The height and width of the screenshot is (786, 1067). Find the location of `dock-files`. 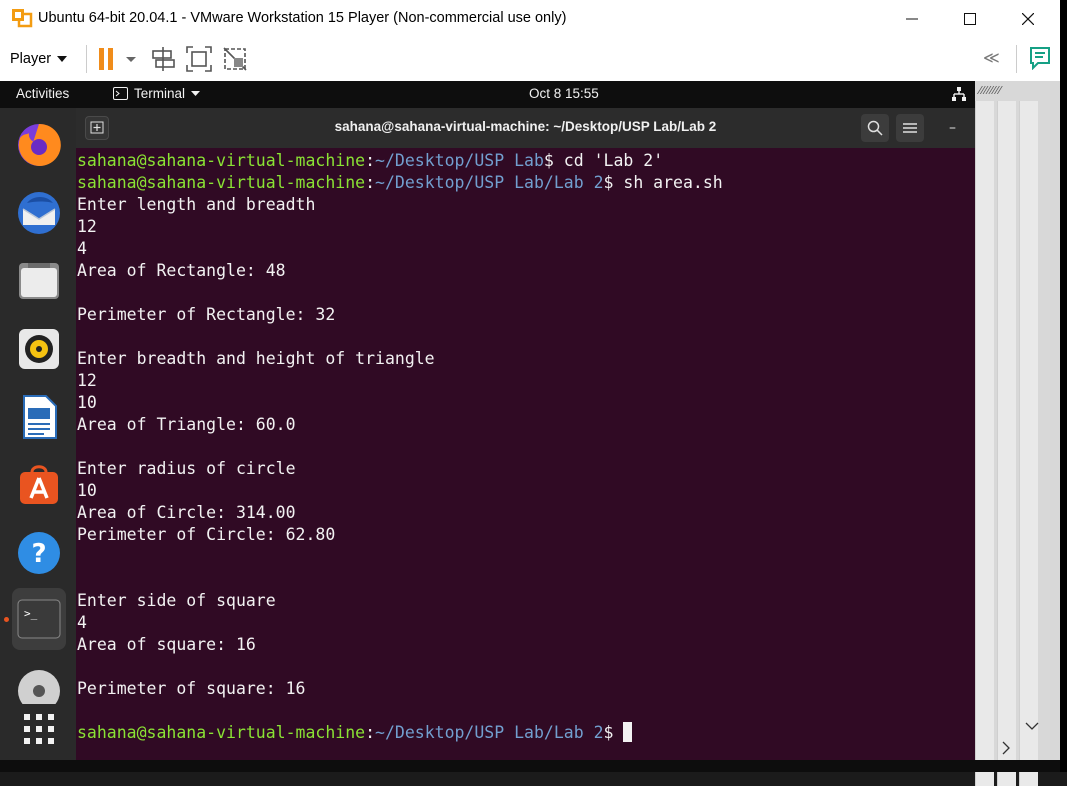

dock-files is located at coordinates (39, 281).